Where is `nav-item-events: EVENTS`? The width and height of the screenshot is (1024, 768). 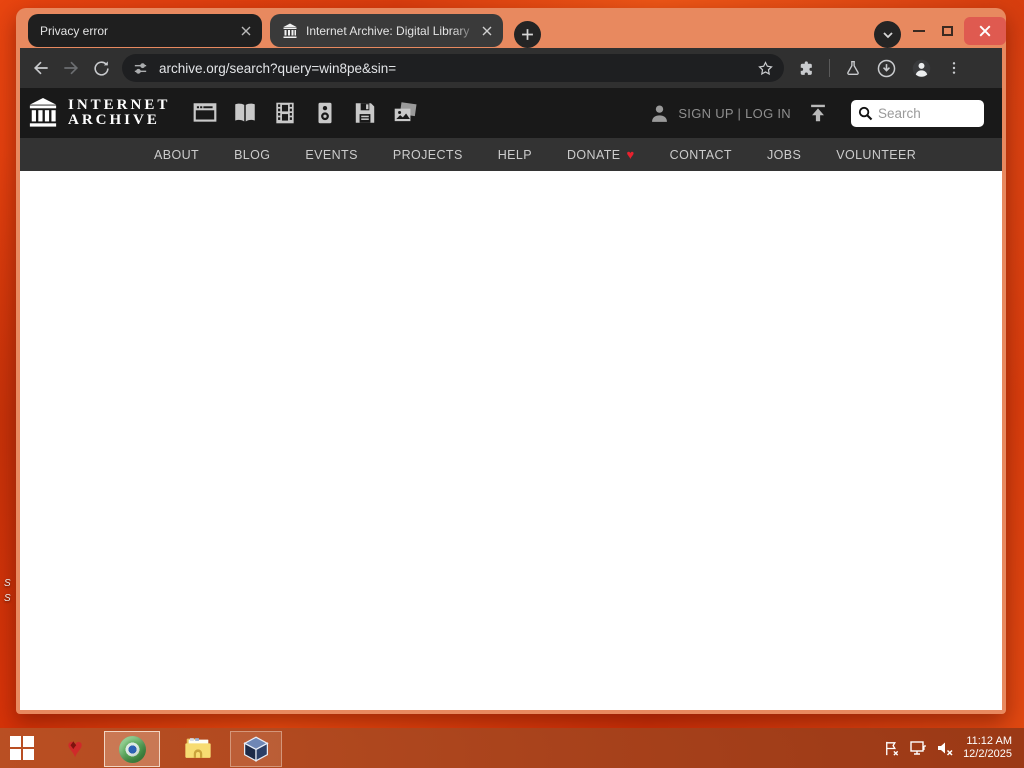 nav-item-events: EVENTS is located at coordinates (331, 155).